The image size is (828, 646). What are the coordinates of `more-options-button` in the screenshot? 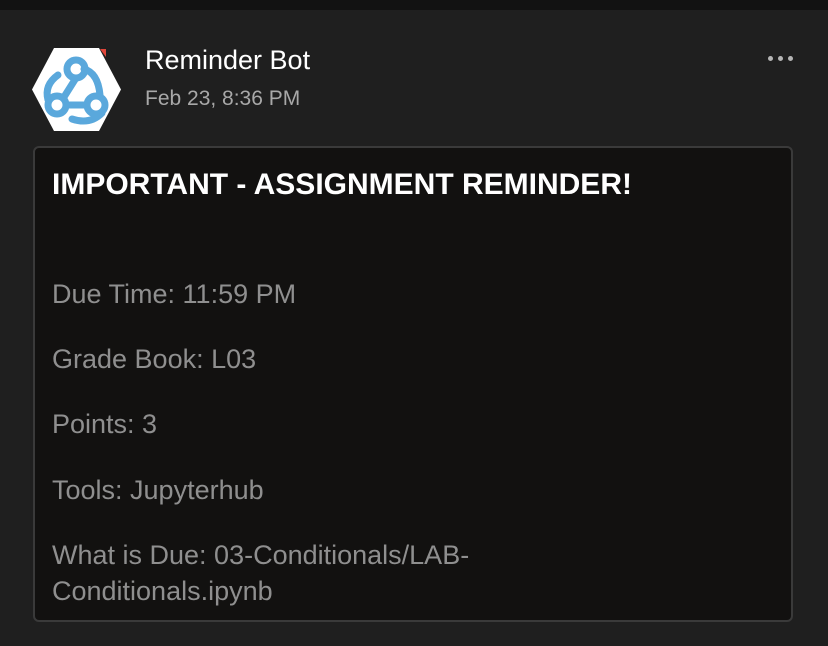 It's located at (780, 58).